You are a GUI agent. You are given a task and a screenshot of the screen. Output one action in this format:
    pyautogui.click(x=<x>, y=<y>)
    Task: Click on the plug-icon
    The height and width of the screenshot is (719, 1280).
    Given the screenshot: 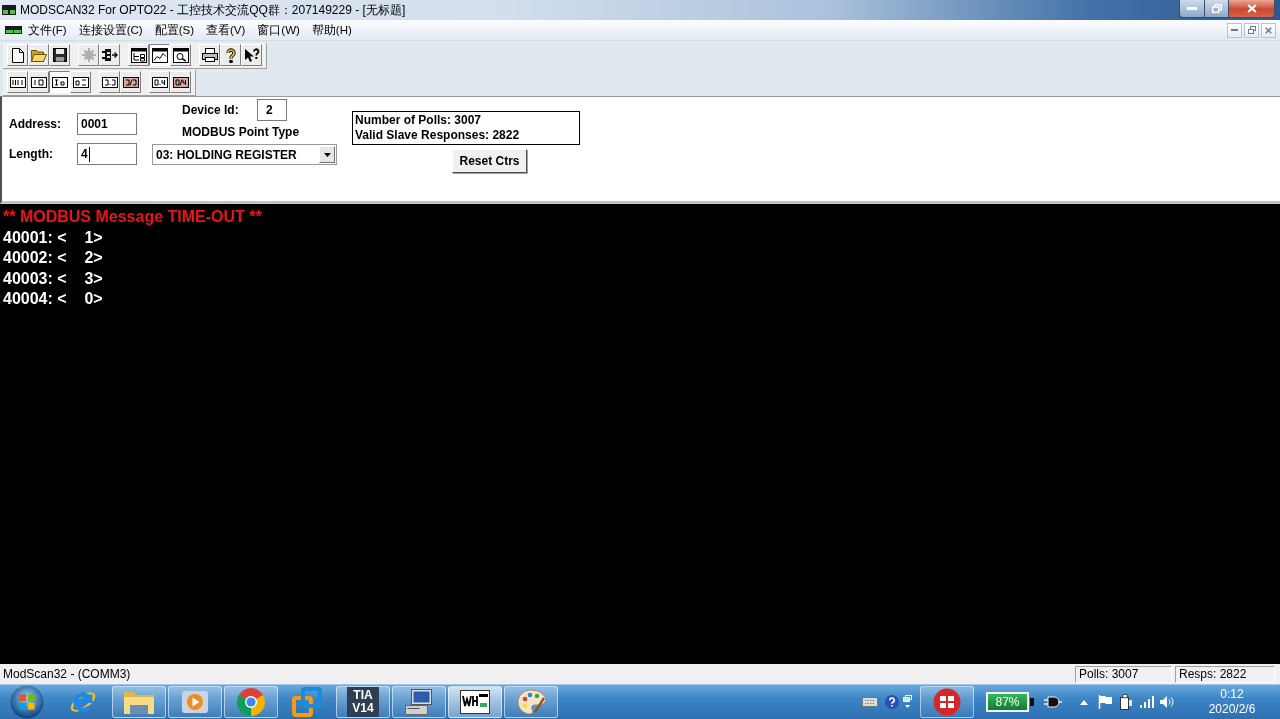 What is the action you would take?
    pyautogui.click(x=109, y=55)
    